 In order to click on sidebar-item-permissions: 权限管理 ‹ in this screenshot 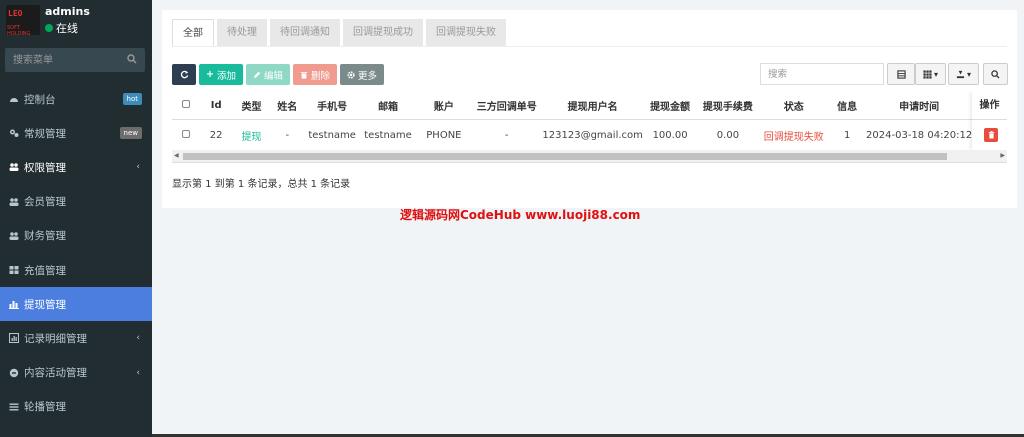, I will do `click(76, 167)`.